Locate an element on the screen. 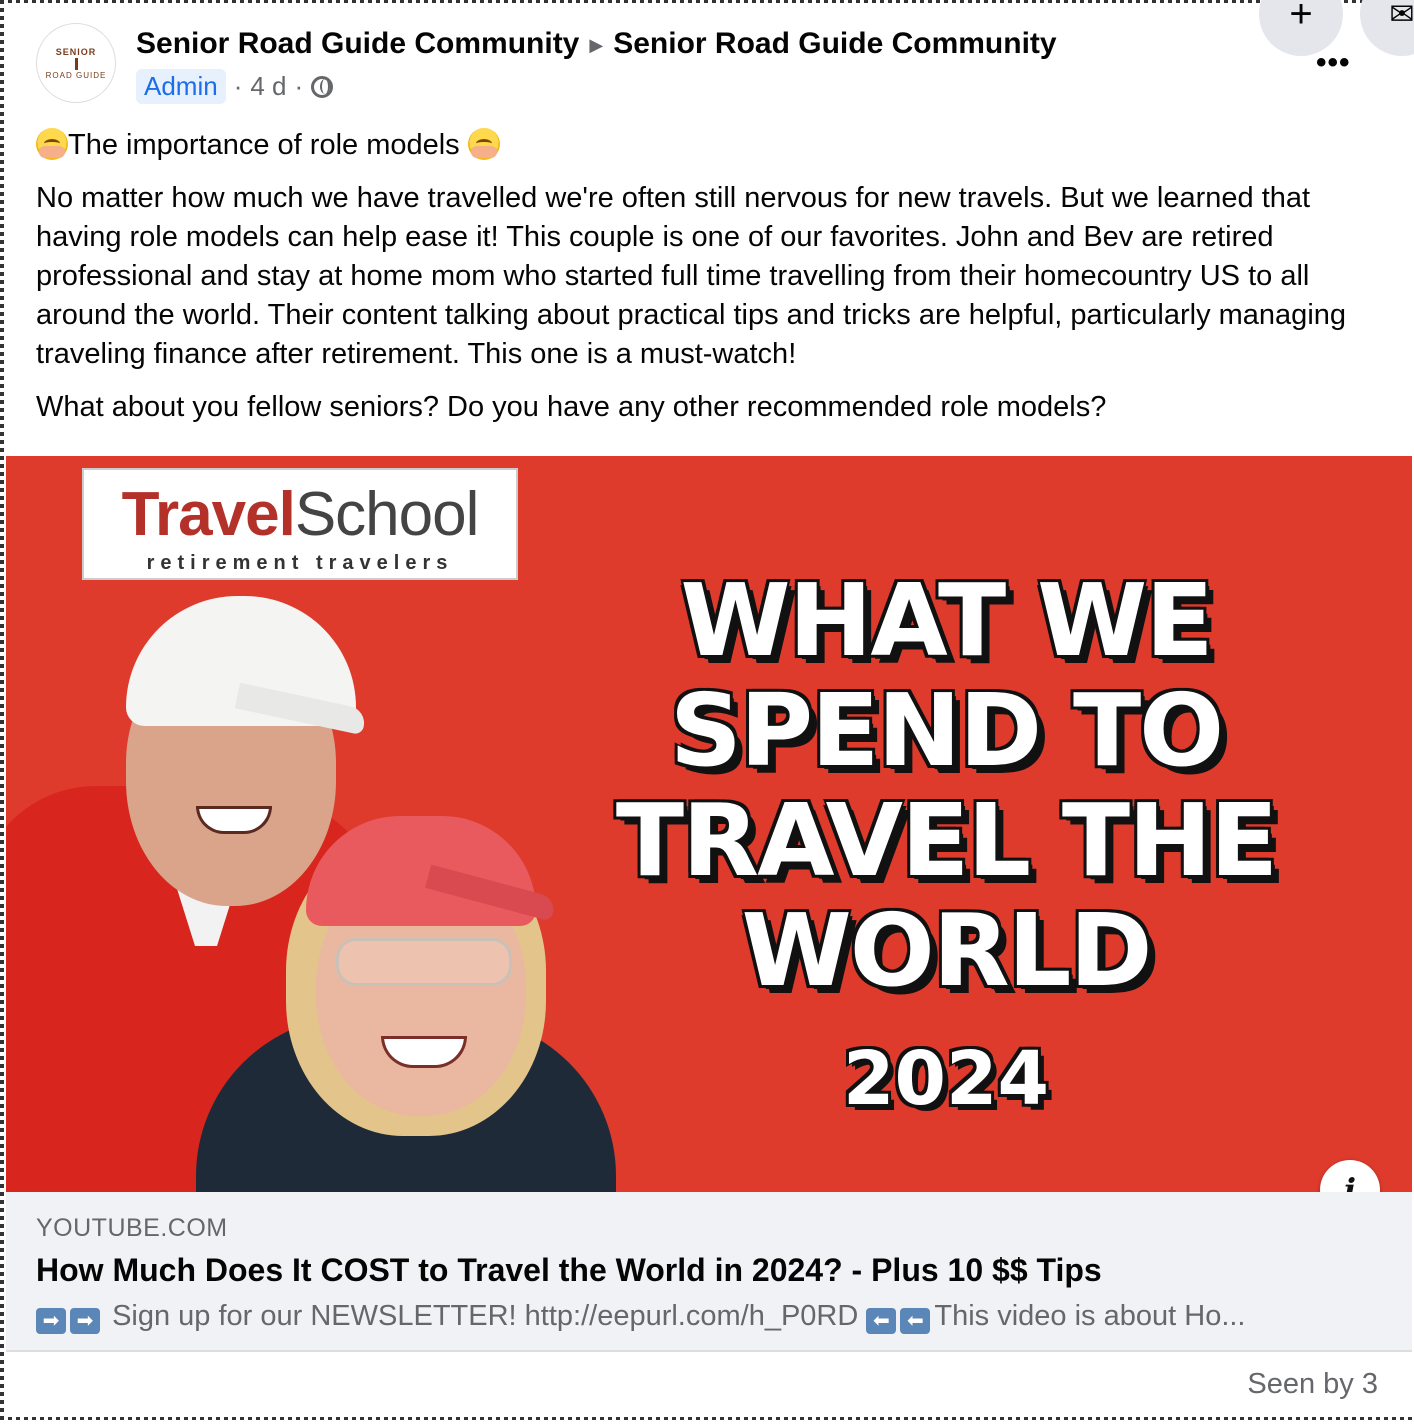 This screenshot has height=1424, width=1414. thumbnail-headline: WHAT WE SPEND TO TRAVEL THE WORLD is located at coordinates (946, 785).